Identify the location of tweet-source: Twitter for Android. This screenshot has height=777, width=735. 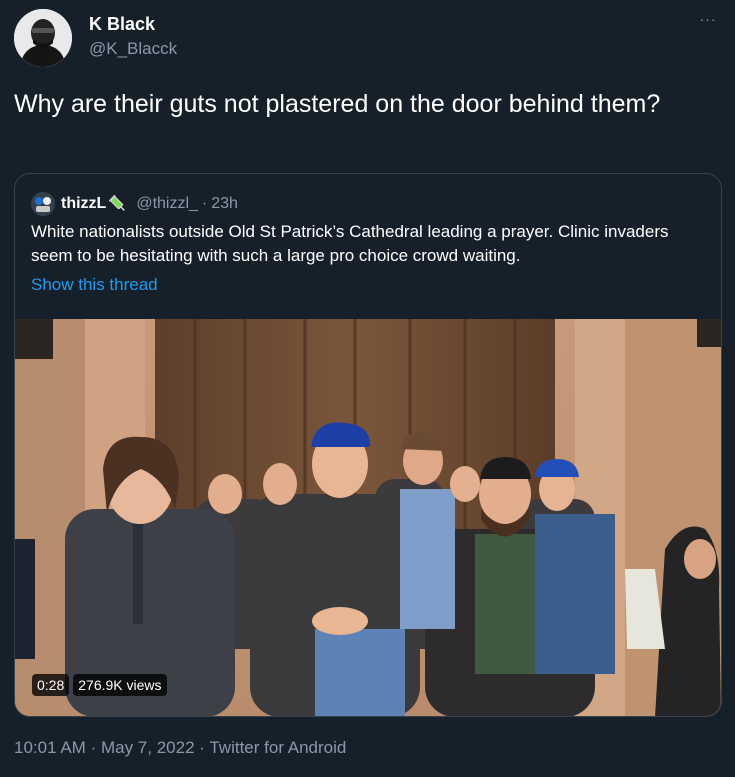
(277, 747).